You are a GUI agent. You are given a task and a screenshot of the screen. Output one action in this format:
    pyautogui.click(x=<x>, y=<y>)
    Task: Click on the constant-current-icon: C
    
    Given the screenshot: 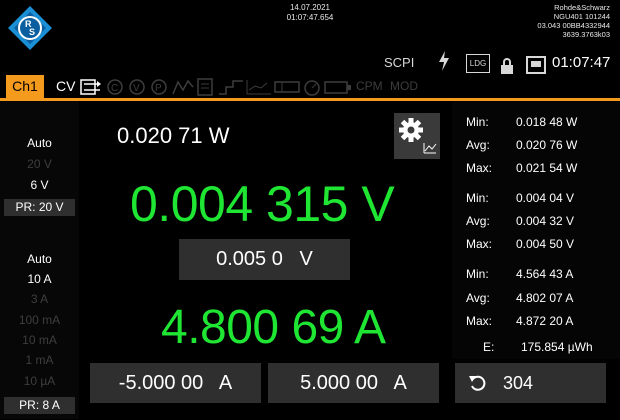 What is the action you would take?
    pyautogui.click(x=115, y=87)
    